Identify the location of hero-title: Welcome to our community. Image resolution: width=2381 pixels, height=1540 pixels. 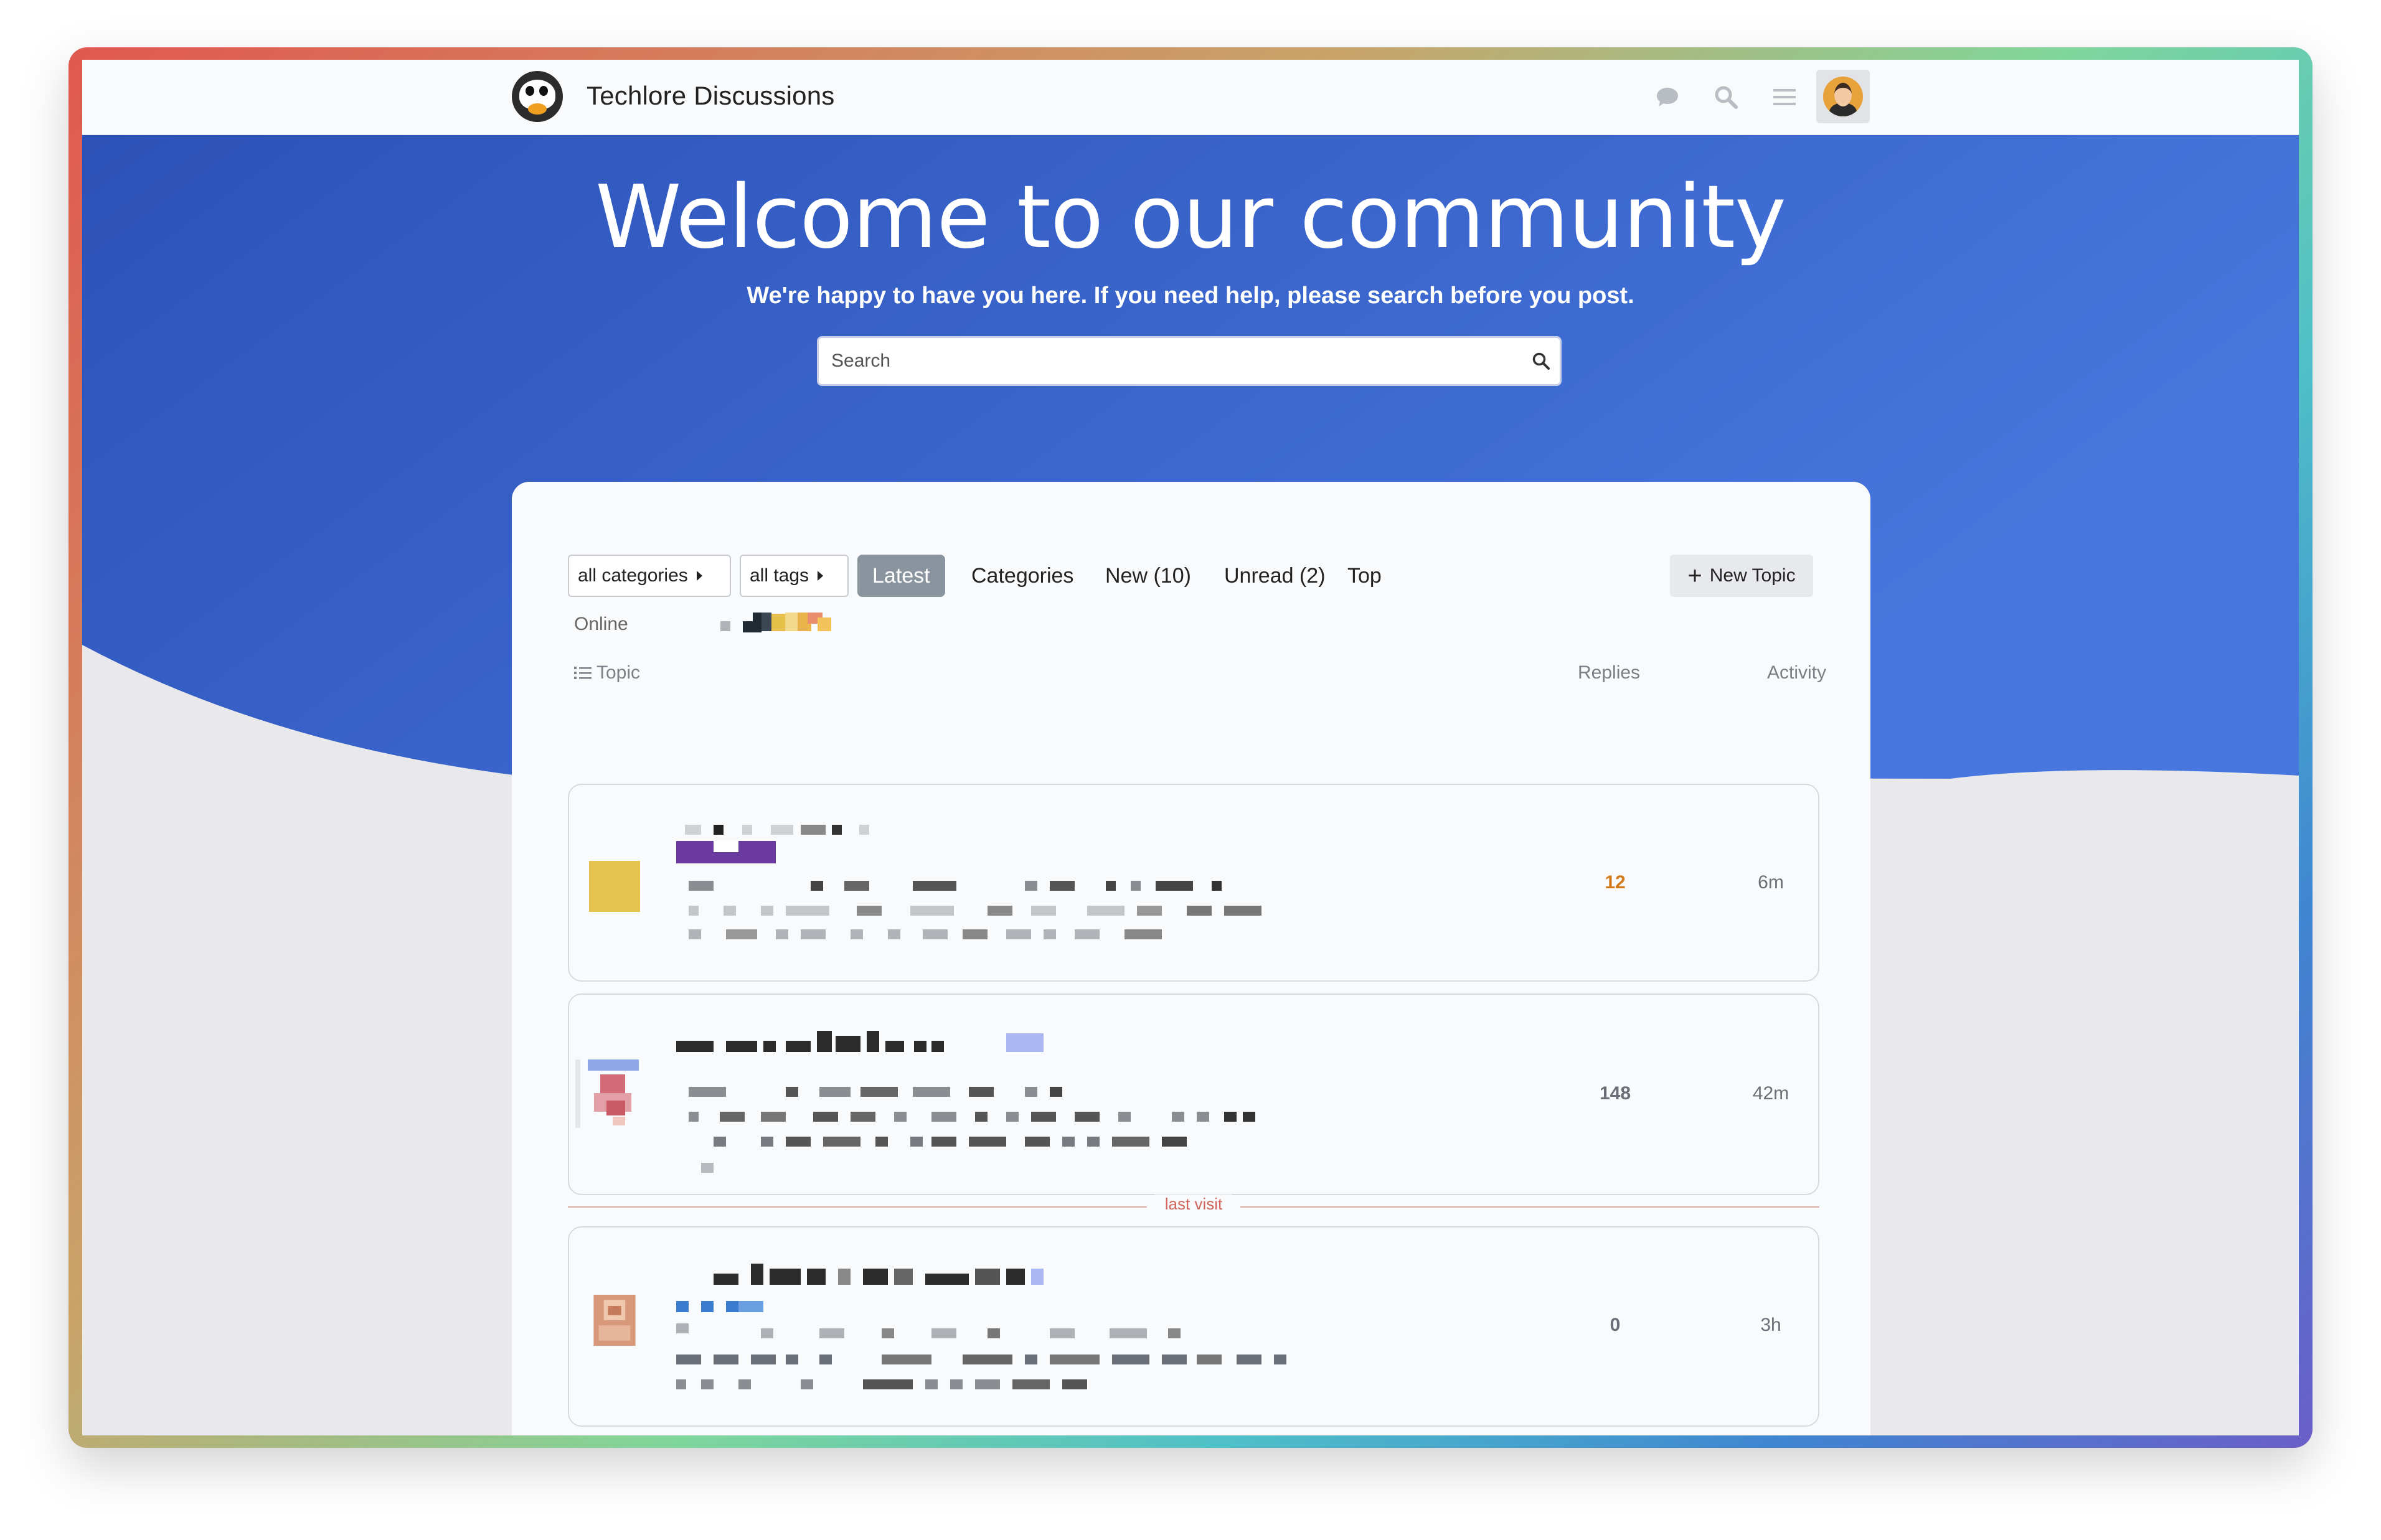
(1190, 217).